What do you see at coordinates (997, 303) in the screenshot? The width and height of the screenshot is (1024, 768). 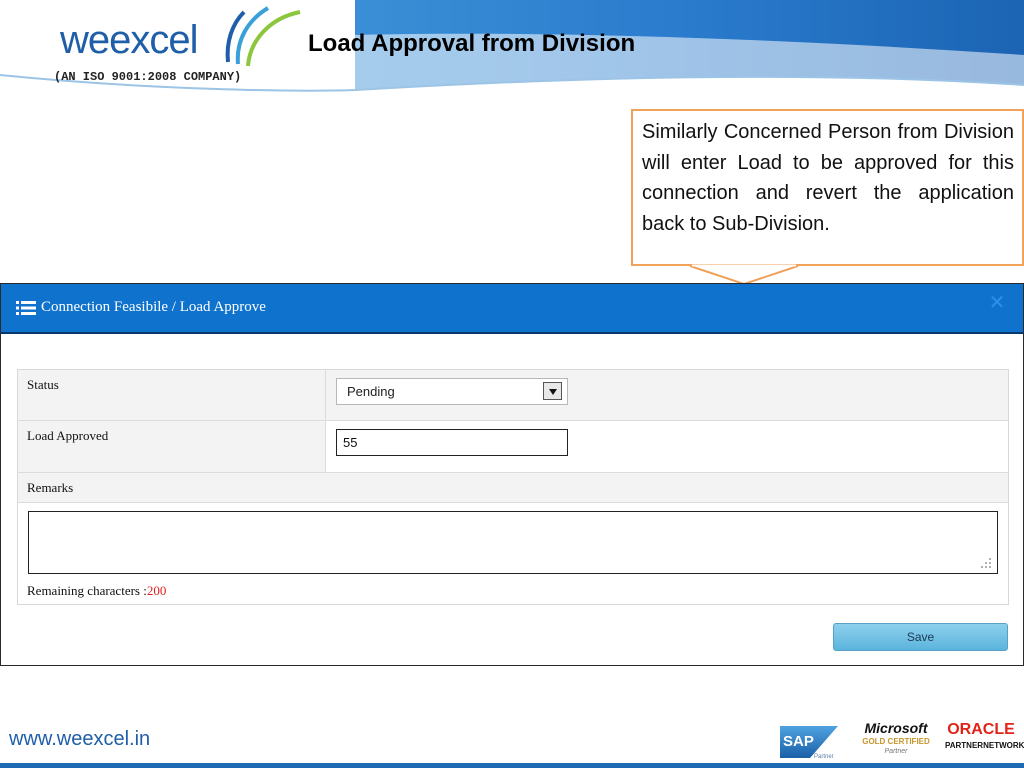 I see `close-icon: ✕` at bounding box center [997, 303].